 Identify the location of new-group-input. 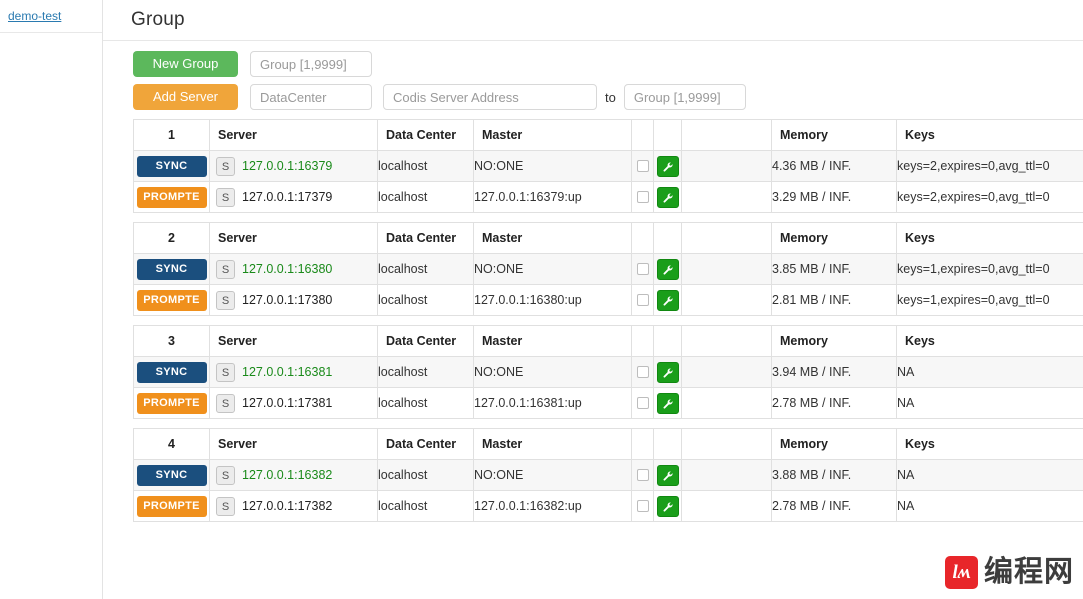
(311, 64).